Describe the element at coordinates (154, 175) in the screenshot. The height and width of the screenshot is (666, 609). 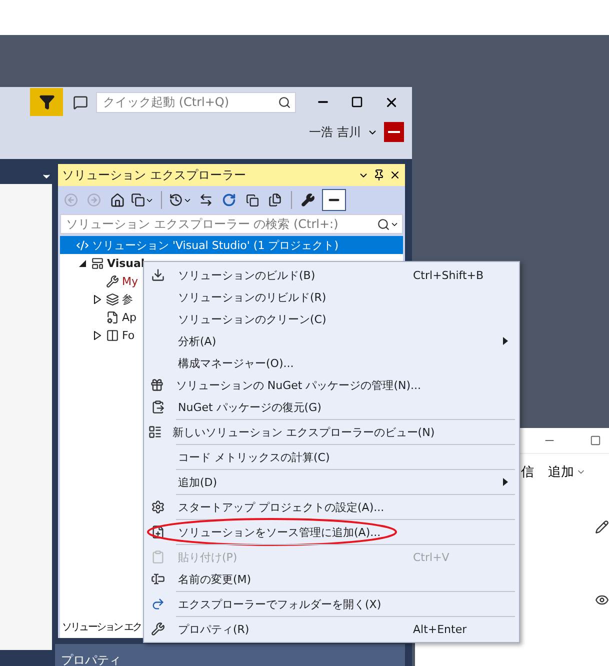
I see `panel-title: ソリューション エクスプローラー` at that location.